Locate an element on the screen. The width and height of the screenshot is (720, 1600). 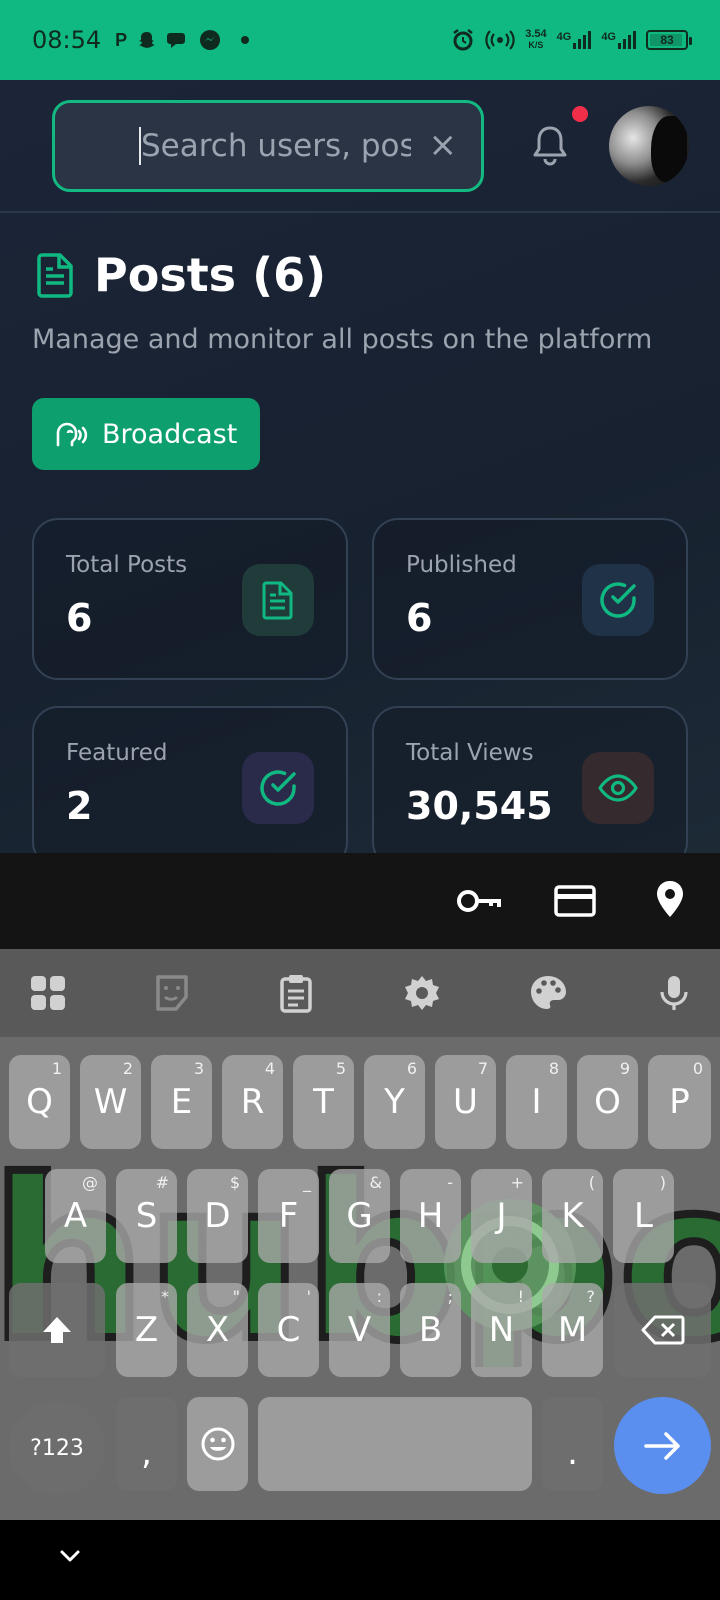
key-c: ' C is located at coordinates (288, 1330).